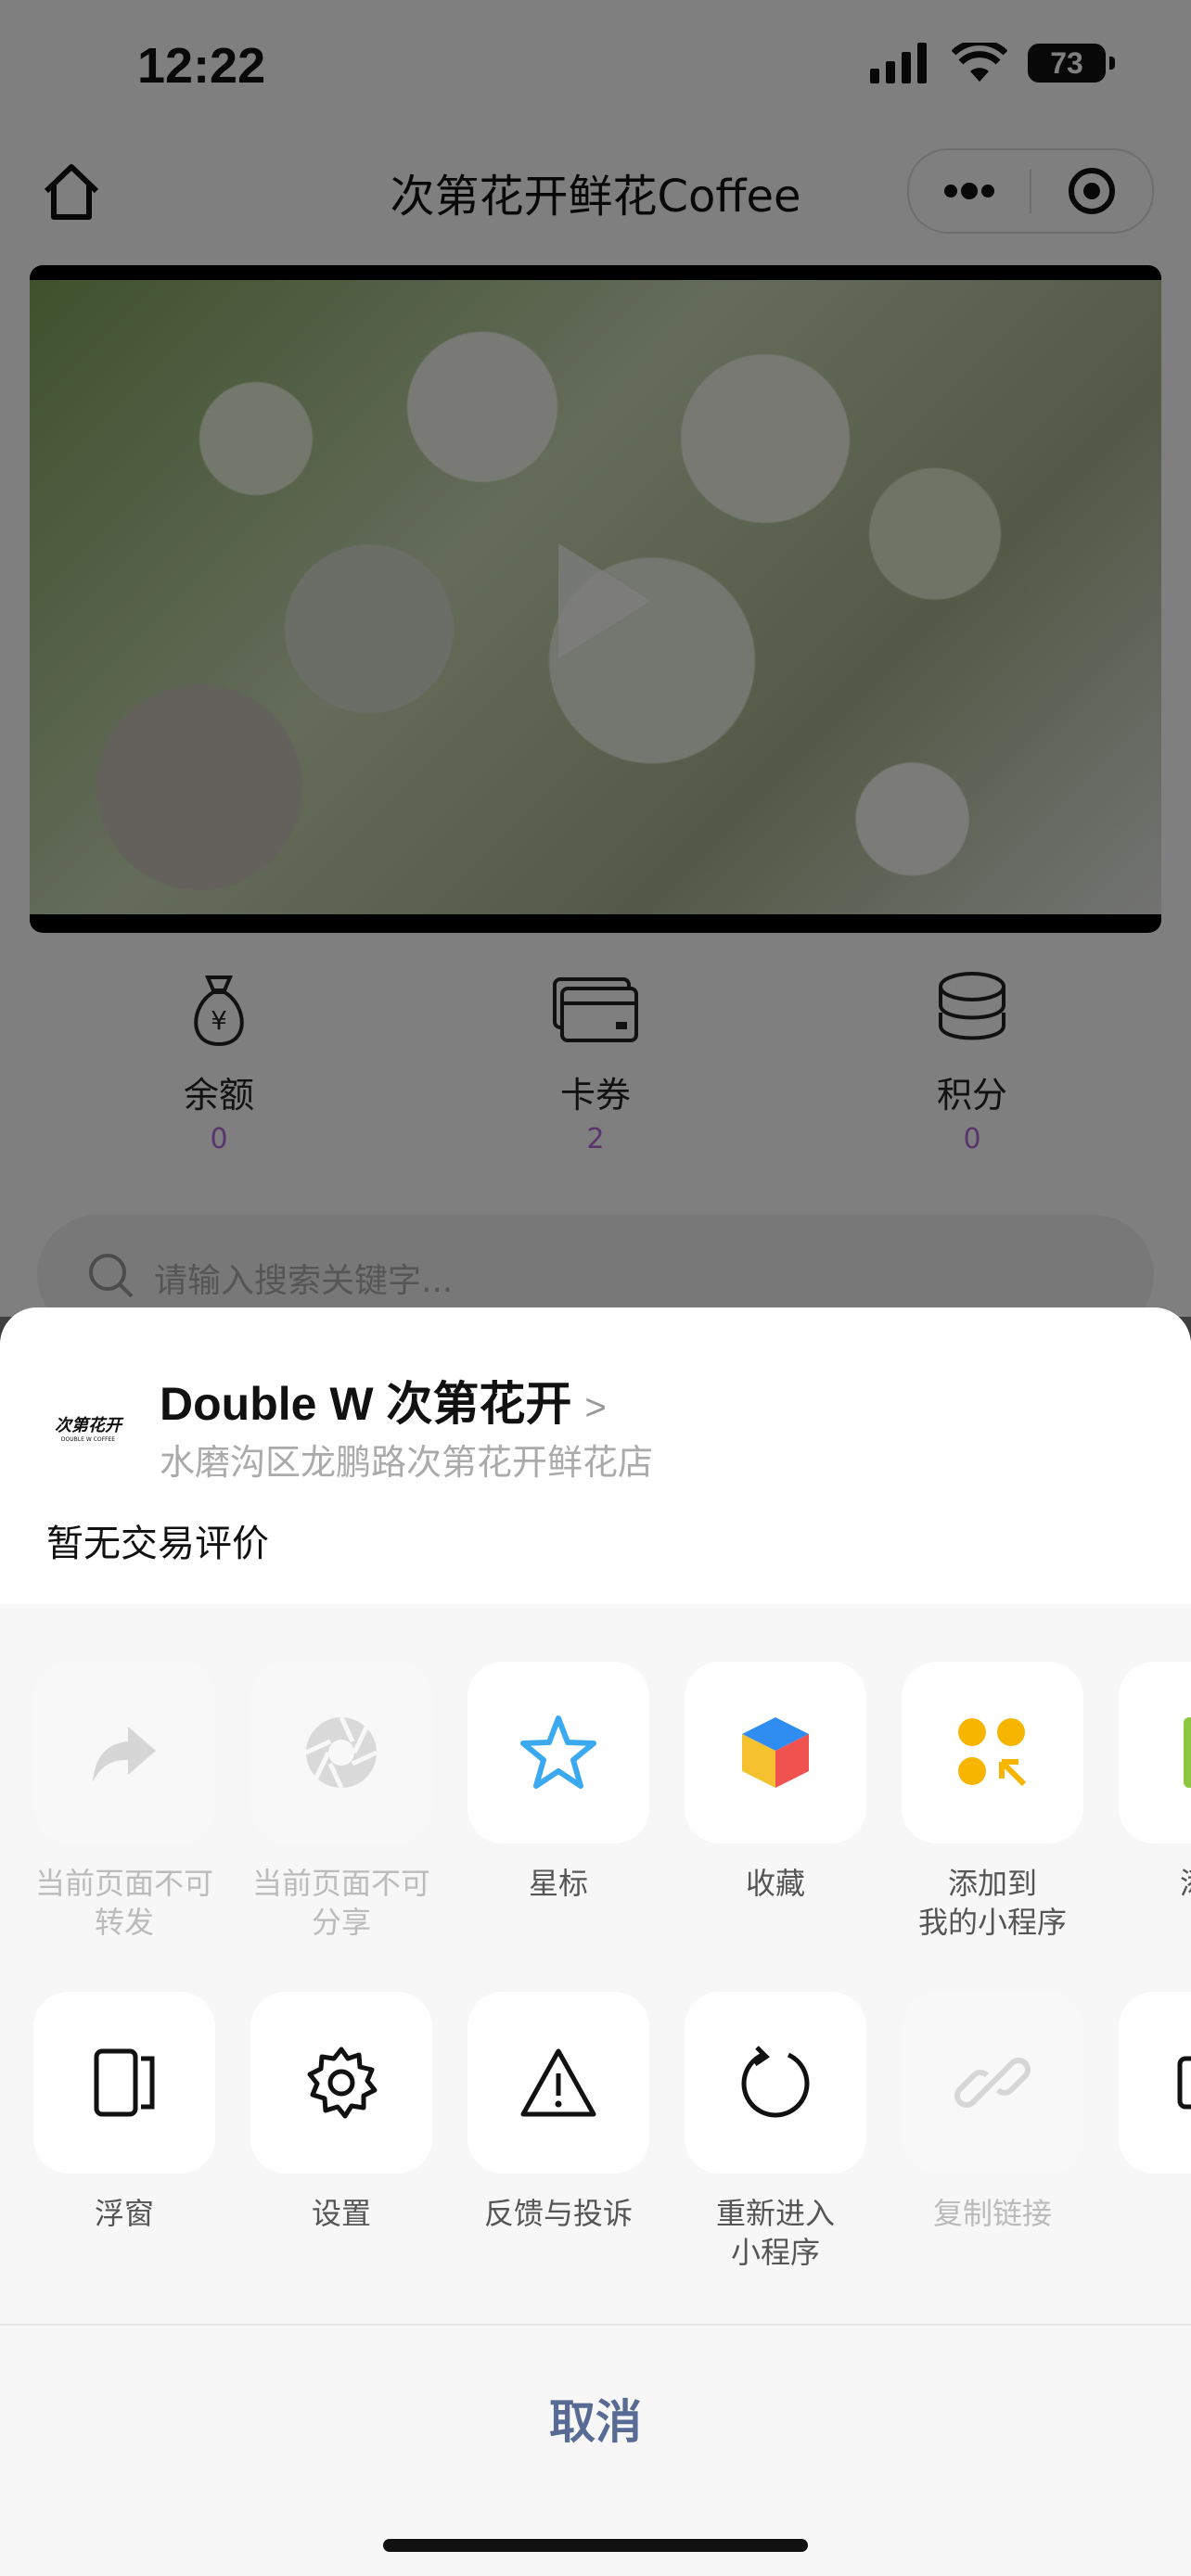 This screenshot has height=2576, width=1191. I want to click on action-label: 添加到 我的小程序, so click(992, 1903).